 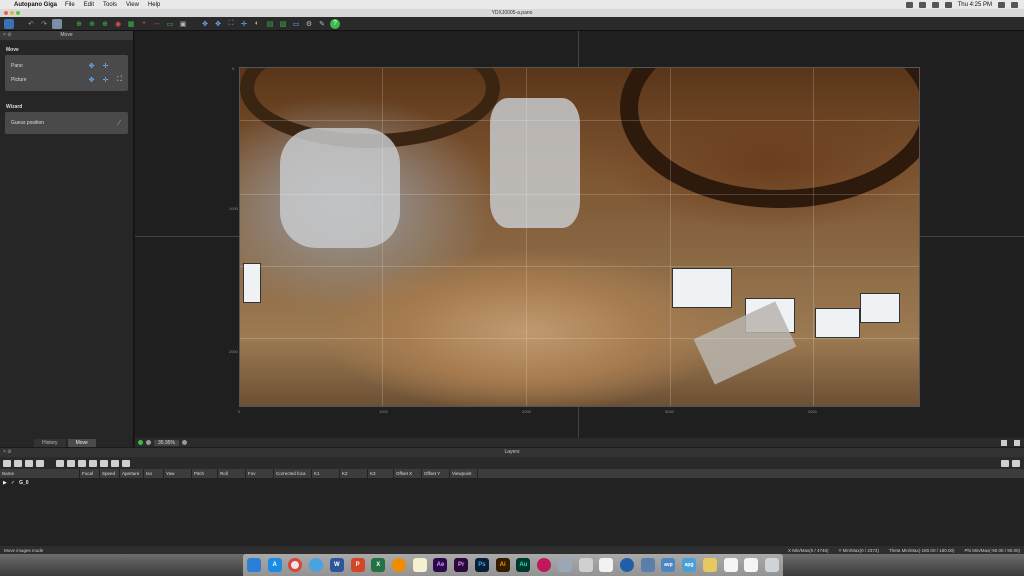 I want to click on layers-icon: ▤, so click(x=270, y=24).